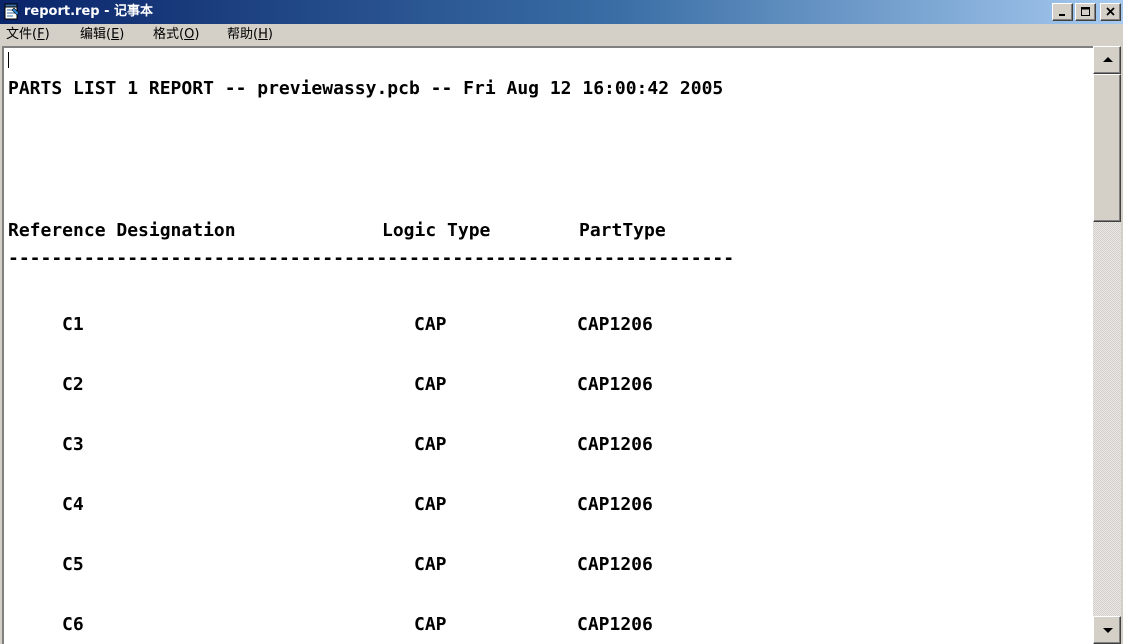 The image size is (1123, 644). Describe the element at coordinates (263, 34) in the screenshot. I see `menu-help-accel: H` at that location.